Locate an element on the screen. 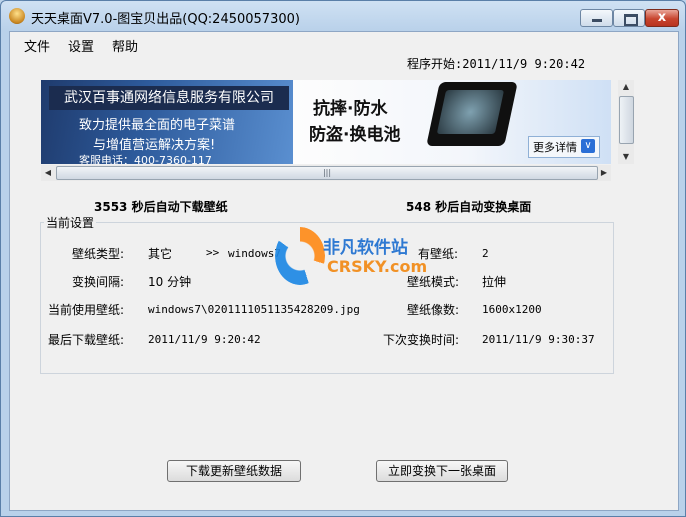  minimize-icon is located at coordinates (597, 20).